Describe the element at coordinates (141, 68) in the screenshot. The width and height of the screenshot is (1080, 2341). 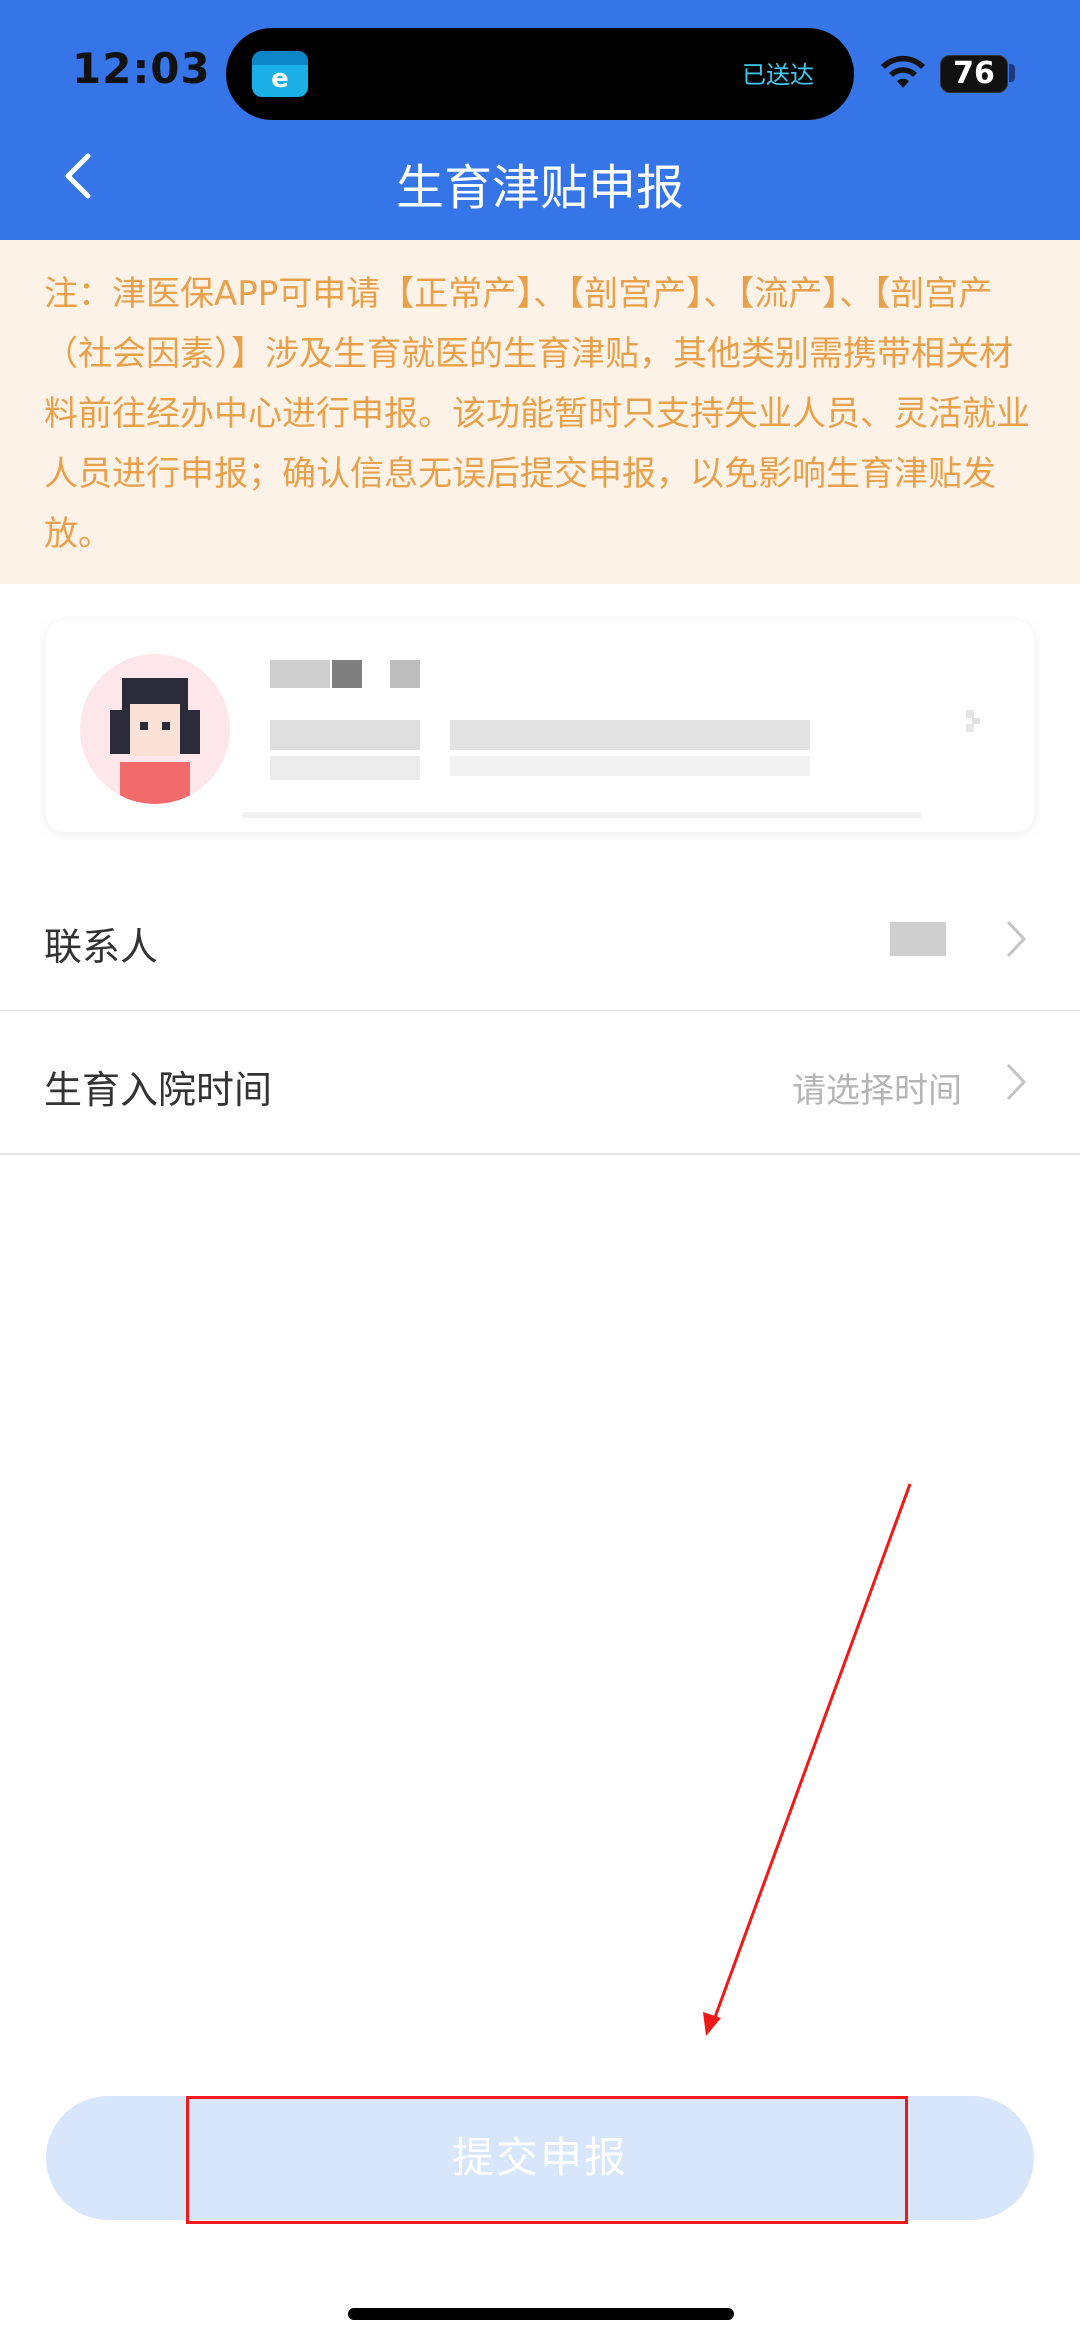
I see `status-time: 12:03` at that location.